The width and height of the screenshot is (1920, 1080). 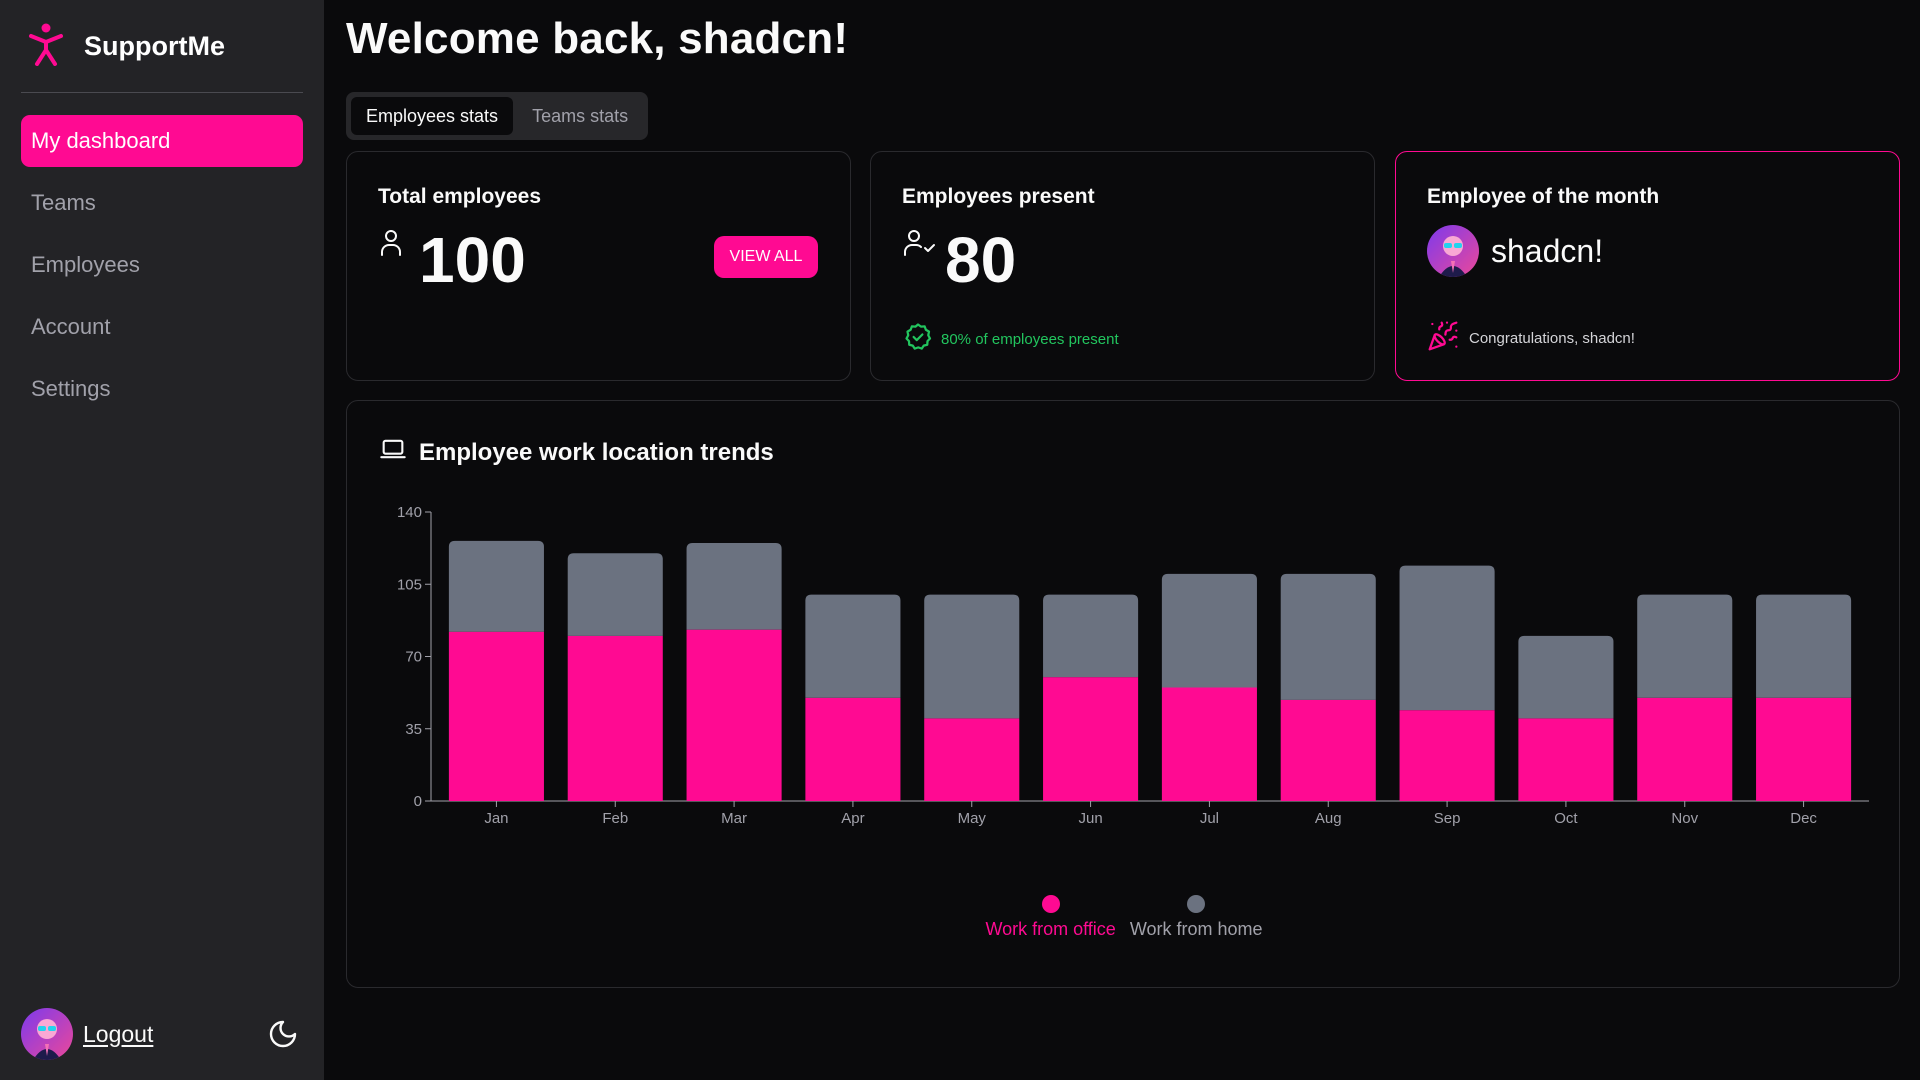 I want to click on eom-row: shadcn!, so click(x=1515, y=251).